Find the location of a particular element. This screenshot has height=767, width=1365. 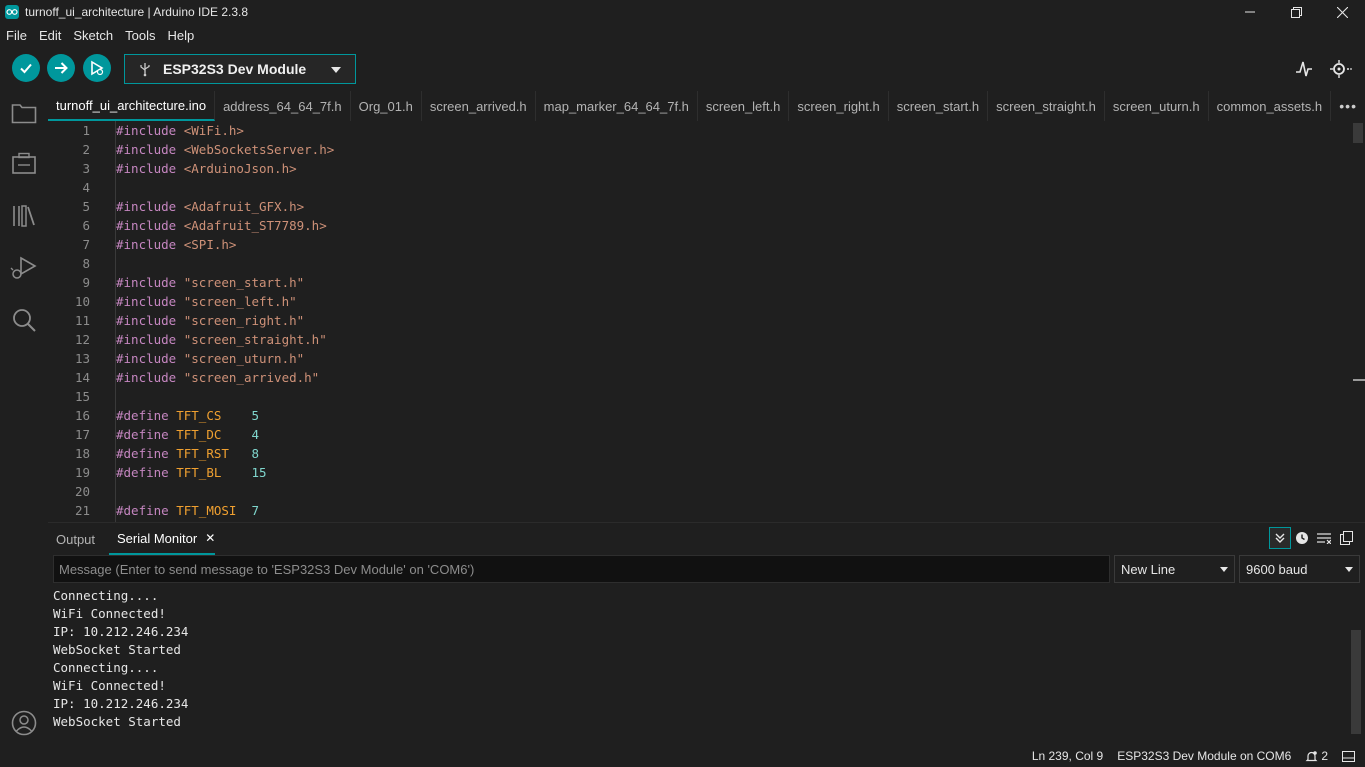

clear-list-icon is located at coordinates (1324, 538).